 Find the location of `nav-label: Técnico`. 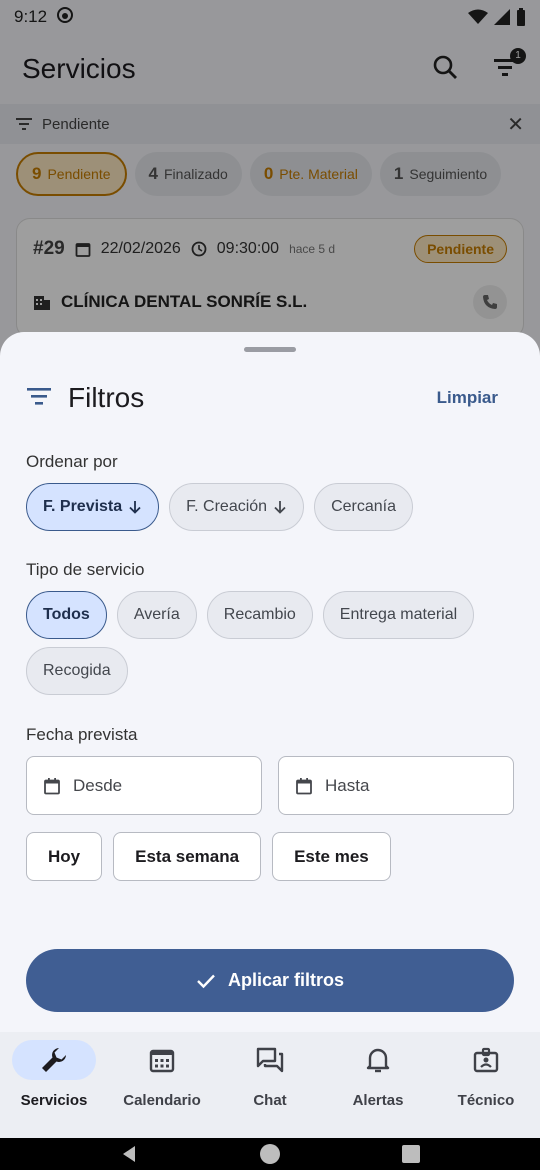

nav-label: Técnico is located at coordinates (486, 1100).